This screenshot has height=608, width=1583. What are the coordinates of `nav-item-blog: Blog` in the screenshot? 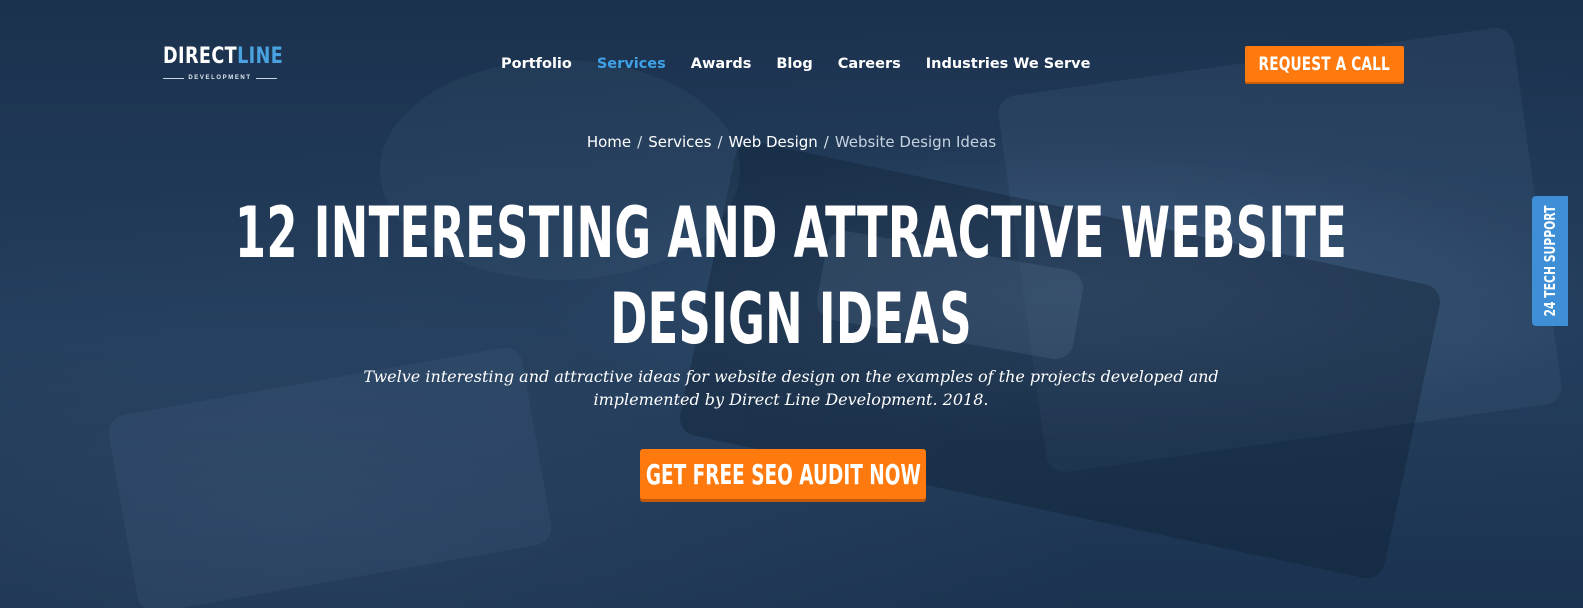 It's located at (794, 64).